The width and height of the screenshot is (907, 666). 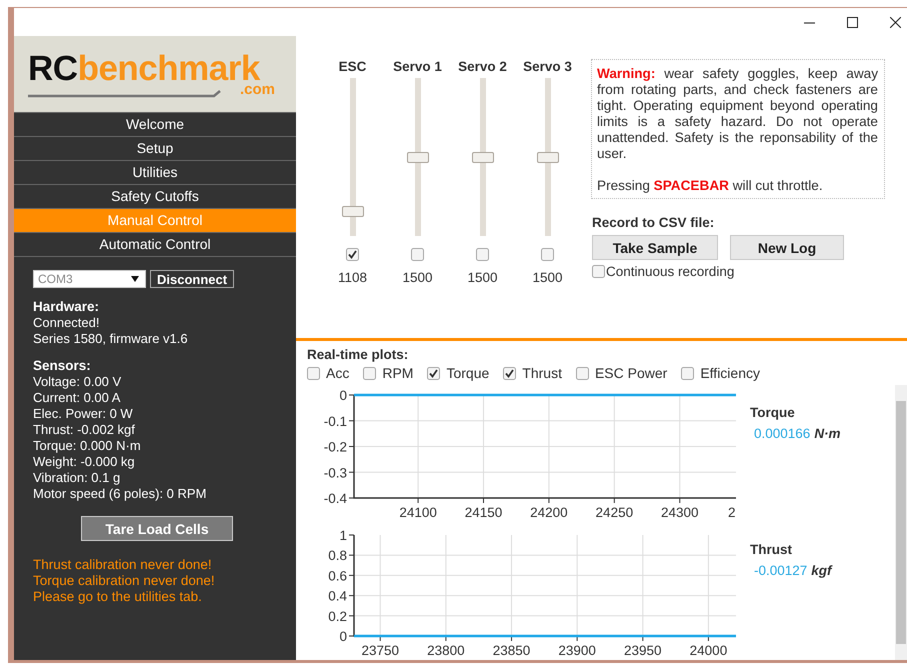 What do you see at coordinates (337, 576) in the screenshot?
I see `axis-tick-label: 0.6` at bounding box center [337, 576].